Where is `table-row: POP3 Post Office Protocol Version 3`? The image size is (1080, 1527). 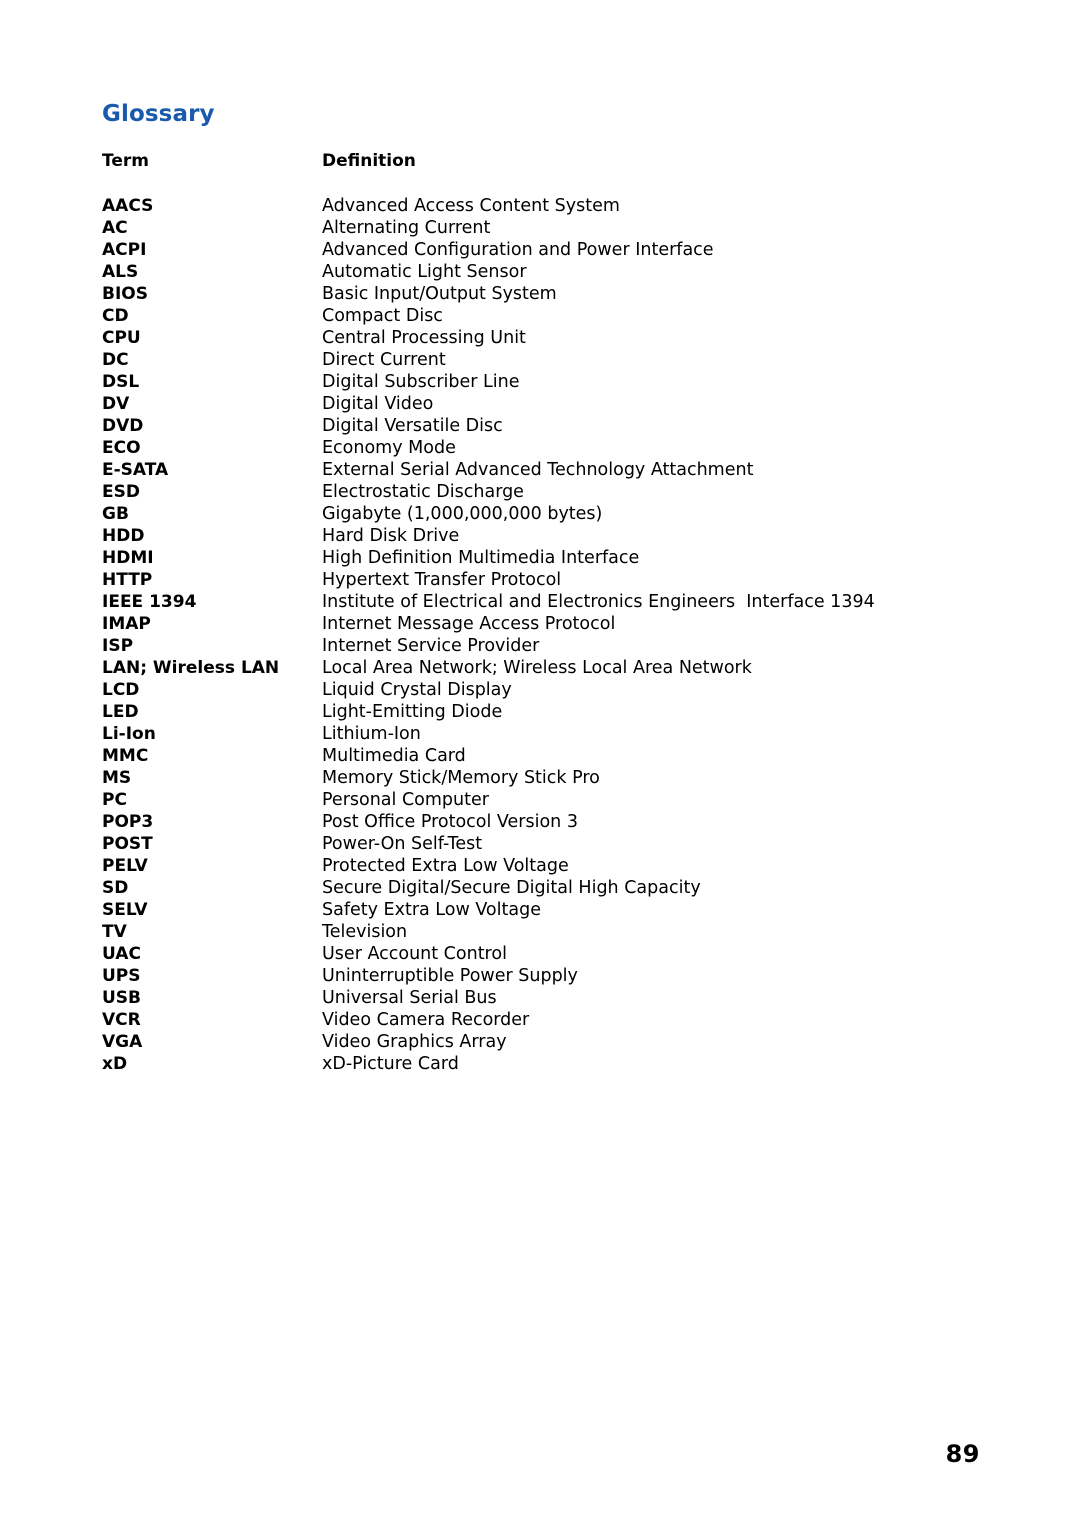 table-row: POP3 Post Office Protocol Version 3 is located at coordinates (517, 822).